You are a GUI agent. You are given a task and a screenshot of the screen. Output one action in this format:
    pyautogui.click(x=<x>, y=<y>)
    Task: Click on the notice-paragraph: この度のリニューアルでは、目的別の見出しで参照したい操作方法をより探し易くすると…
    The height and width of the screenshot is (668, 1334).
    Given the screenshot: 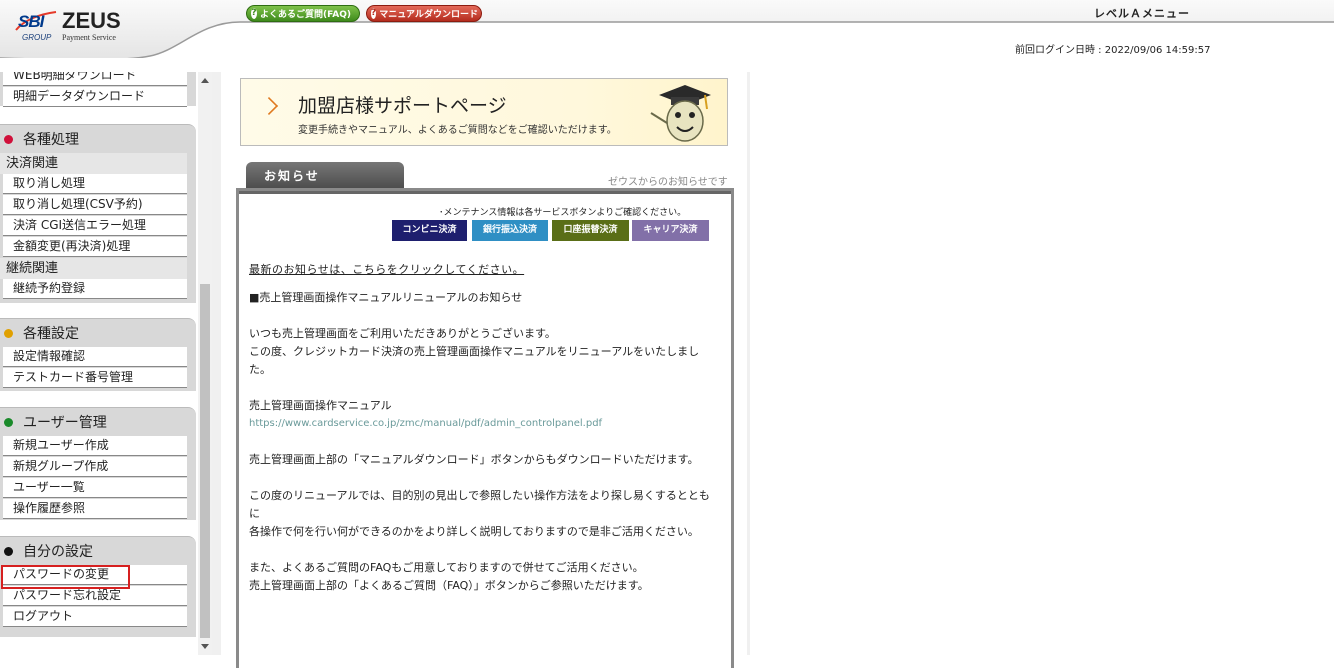 What is the action you would take?
    pyautogui.click(x=479, y=504)
    